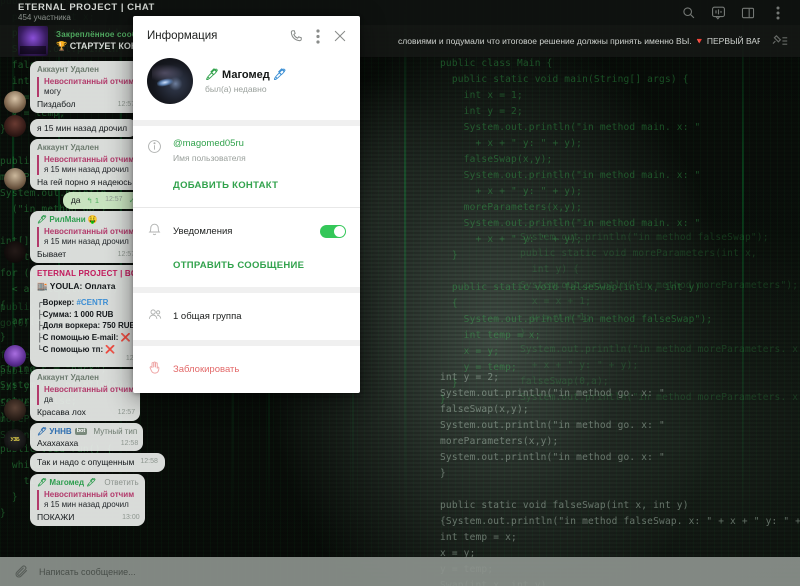 The height and width of the screenshot is (586, 800). What do you see at coordinates (86, 7) in the screenshot?
I see `page-title: ETERNAL PROJECT | CHAT` at bounding box center [86, 7].